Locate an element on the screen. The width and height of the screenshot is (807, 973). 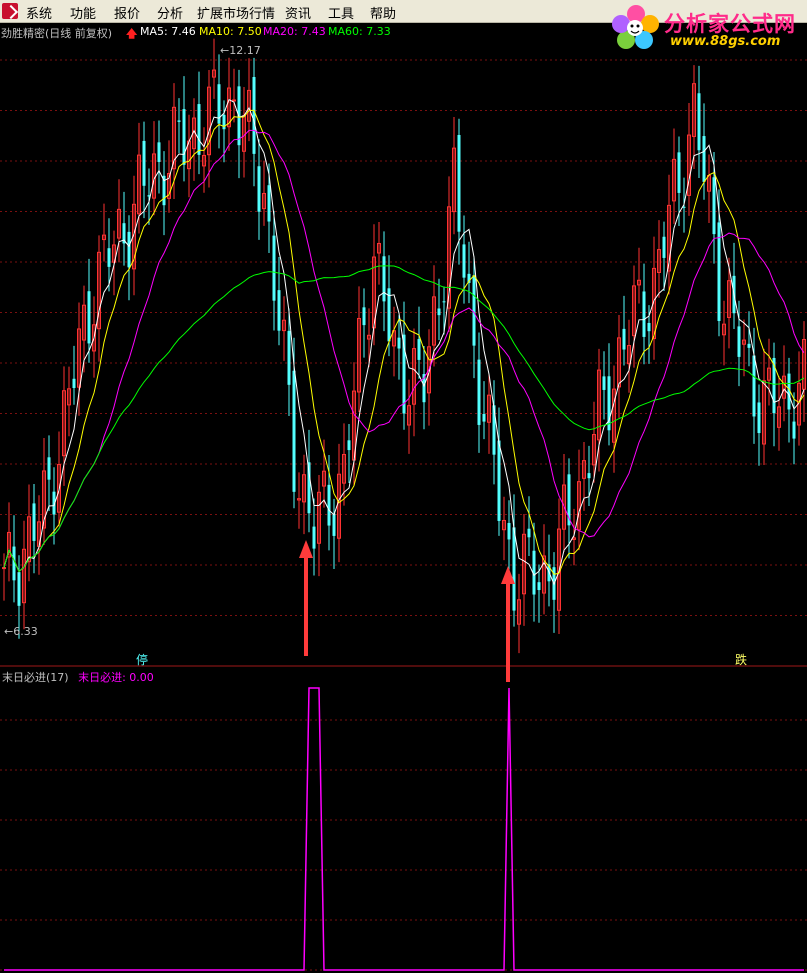
fall-marker: 跌 is located at coordinates (741, 660).